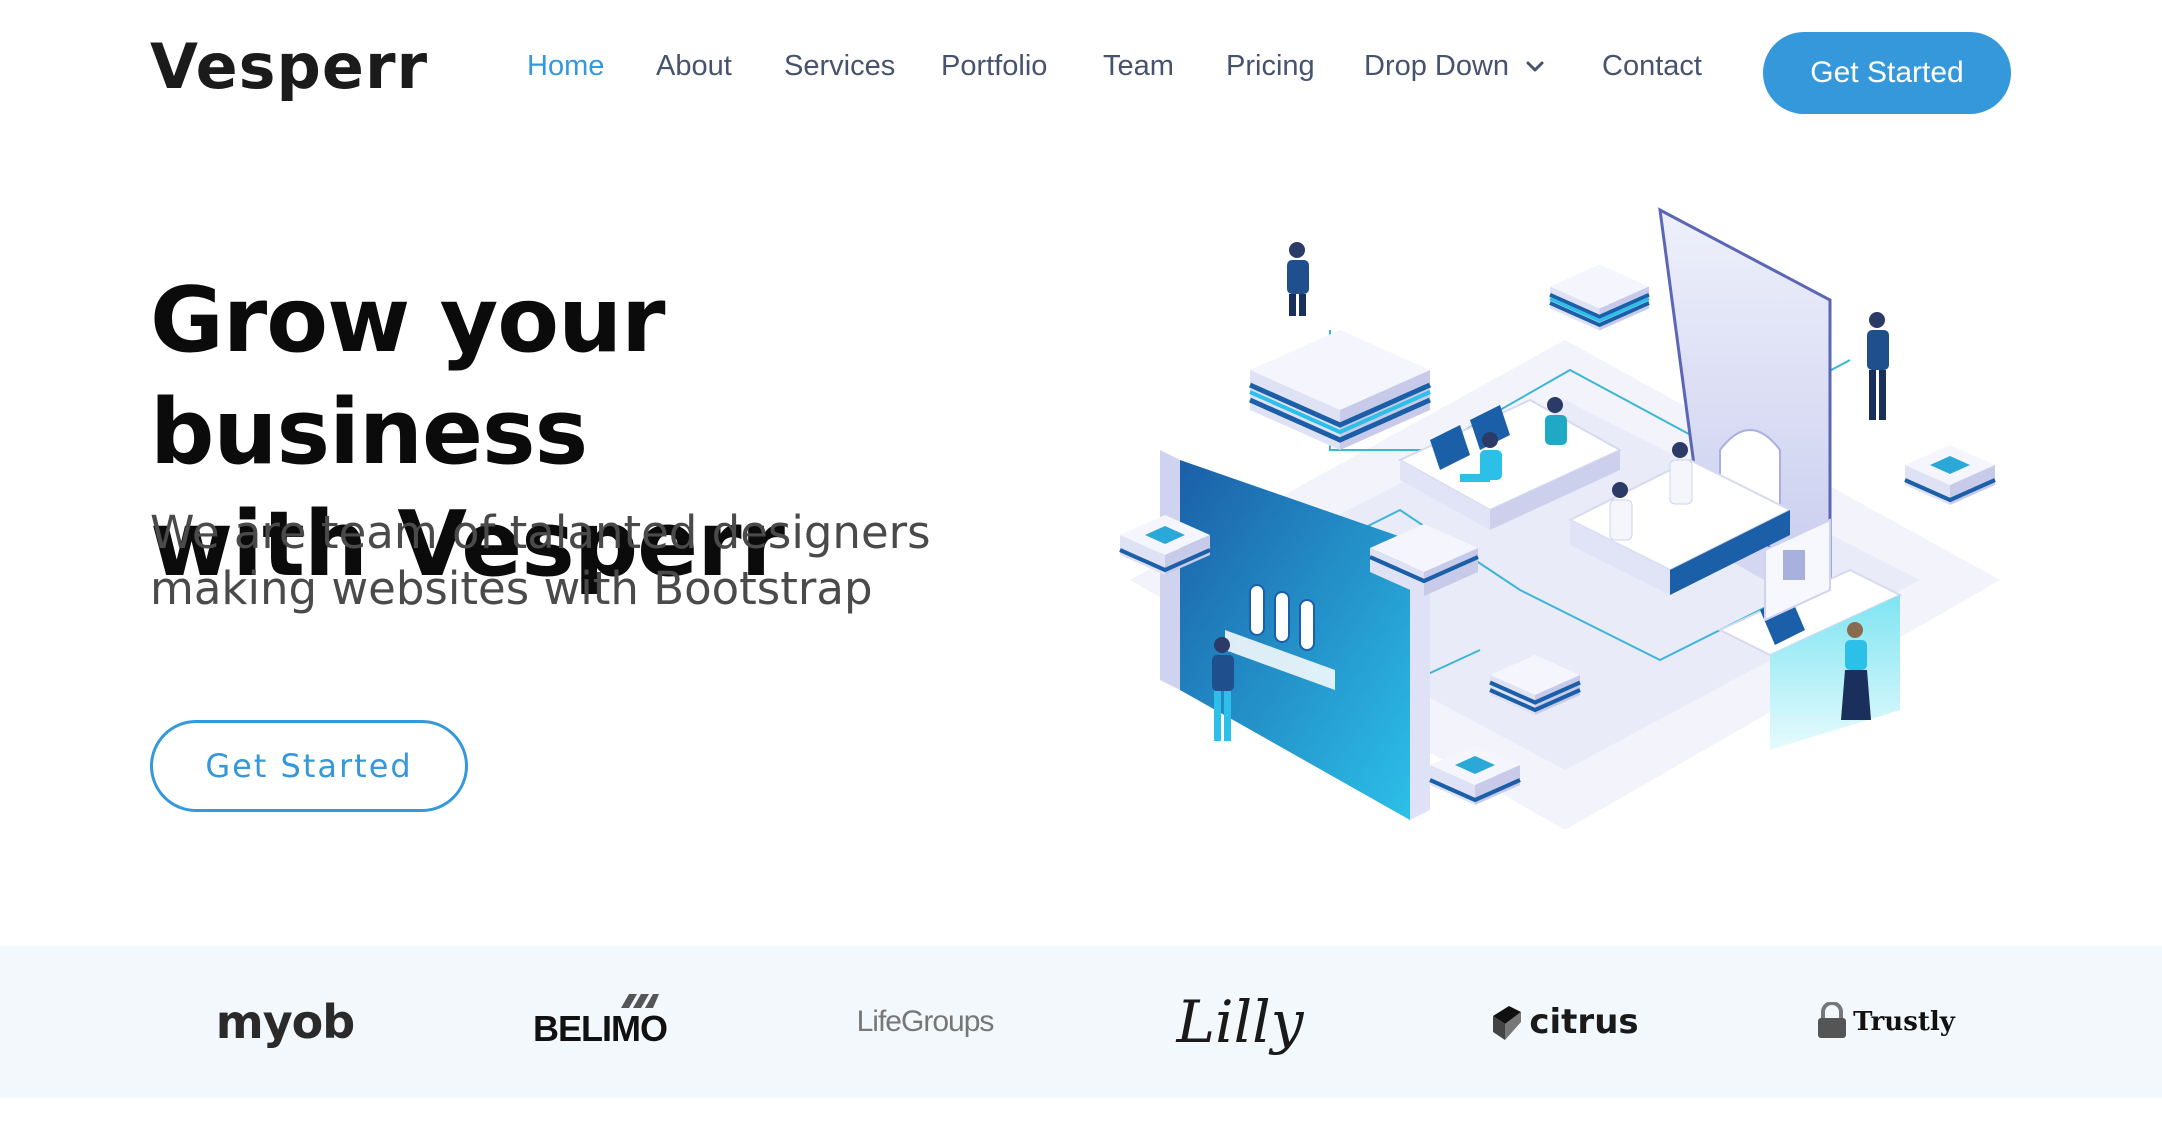  What do you see at coordinates (309, 766) in the screenshot?
I see `get-started-hero-button: Get Started` at bounding box center [309, 766].